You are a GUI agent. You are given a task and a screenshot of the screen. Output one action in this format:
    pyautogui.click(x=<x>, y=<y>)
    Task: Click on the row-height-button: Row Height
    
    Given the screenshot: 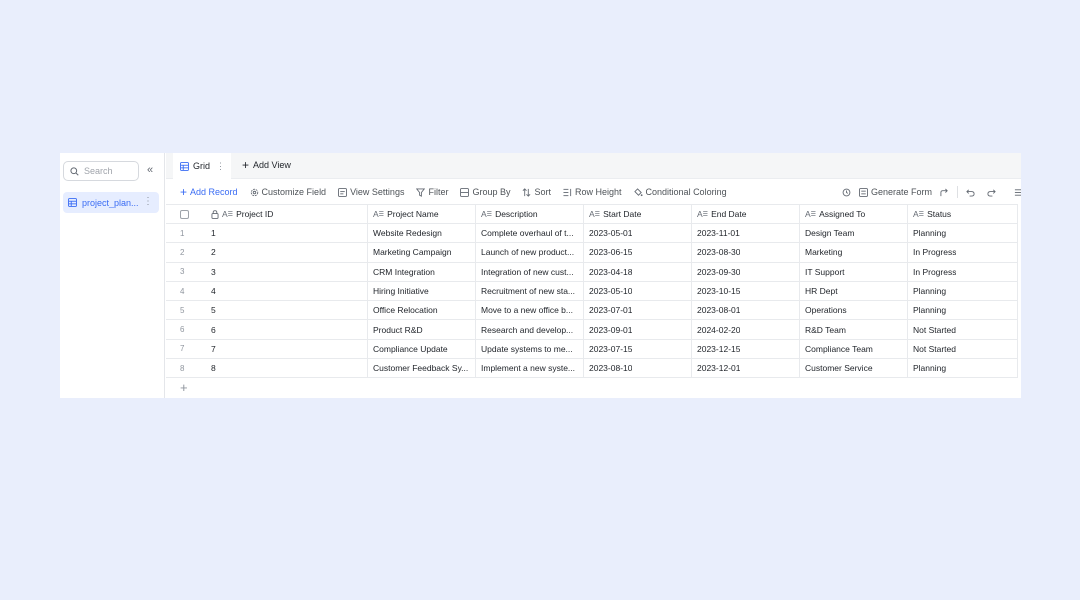 What is the action you would take?
    pyautogui.click(x=592, y=192)
    